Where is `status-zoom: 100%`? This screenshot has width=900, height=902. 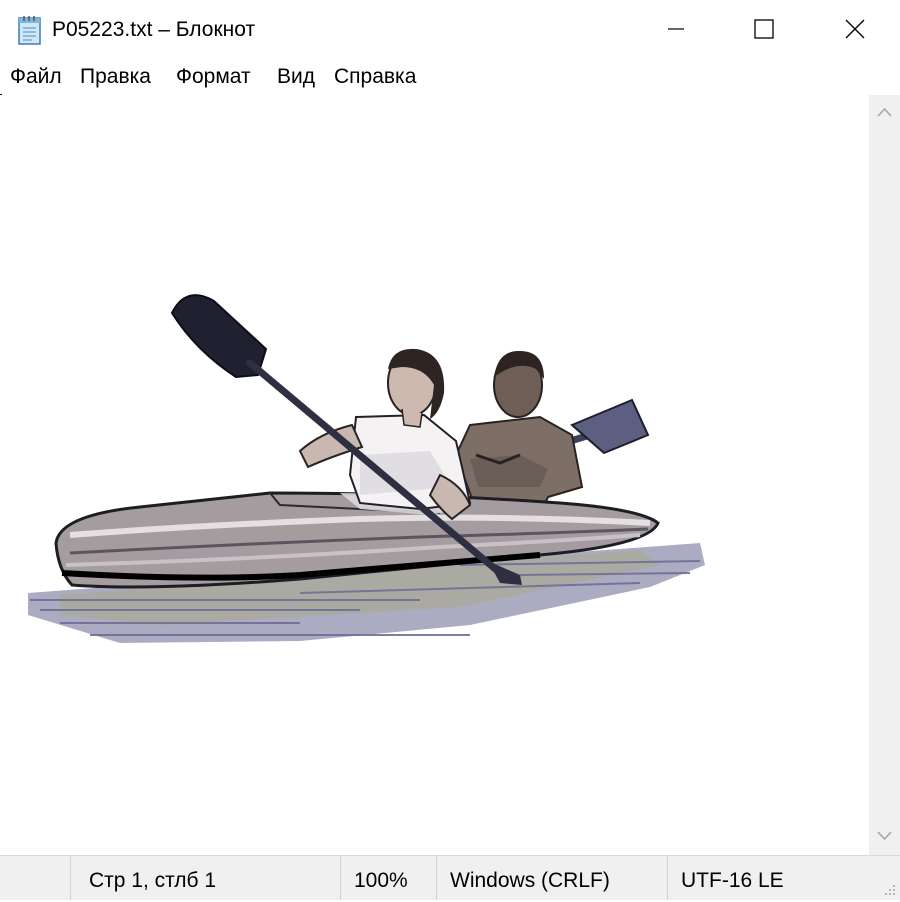 status-zoom: 100% is located at coordinates (381, 880).